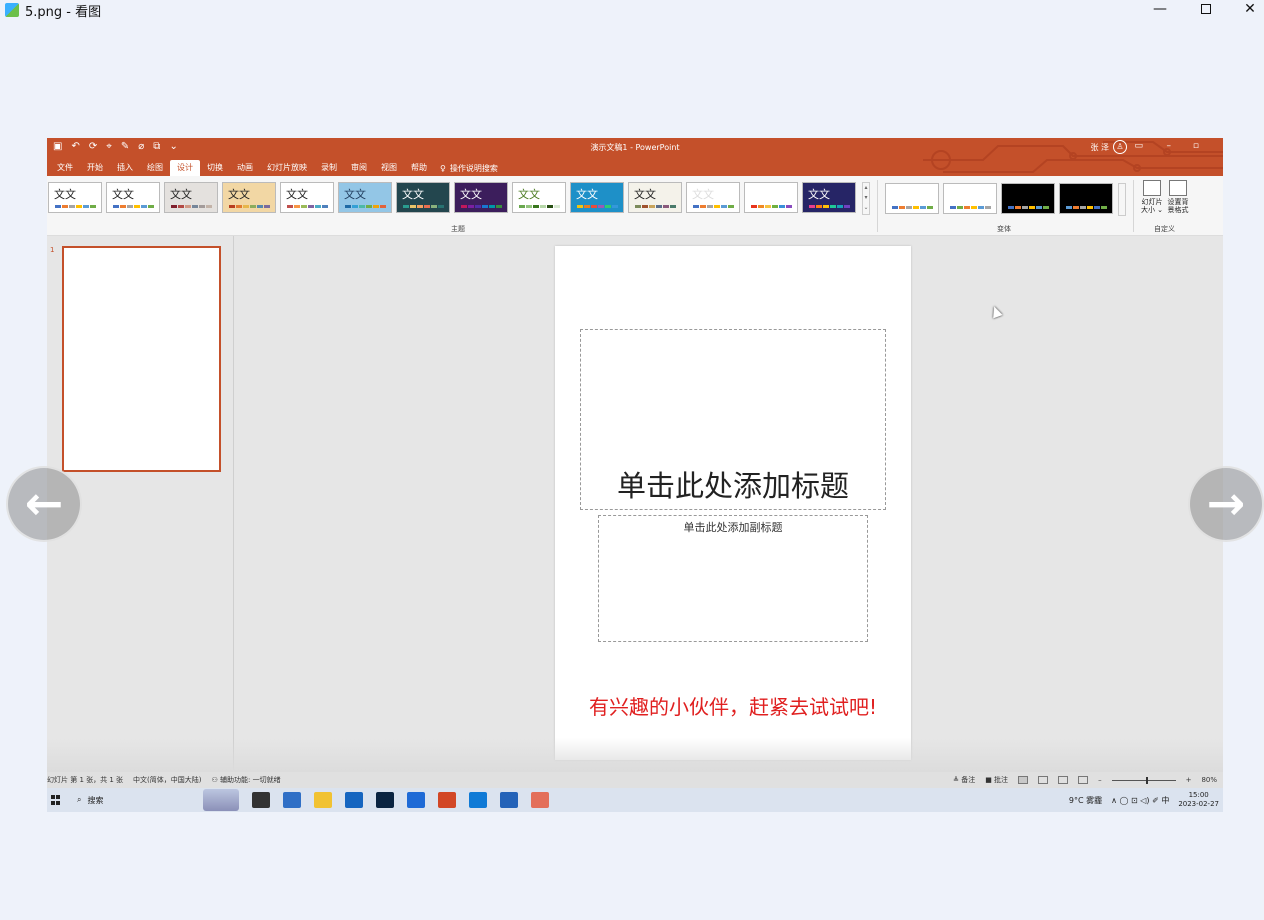 The image size is (1264, 920). Describe the element at coordinates (540, 800) in the screenshot. I see `viewer-app-icon` at that location.